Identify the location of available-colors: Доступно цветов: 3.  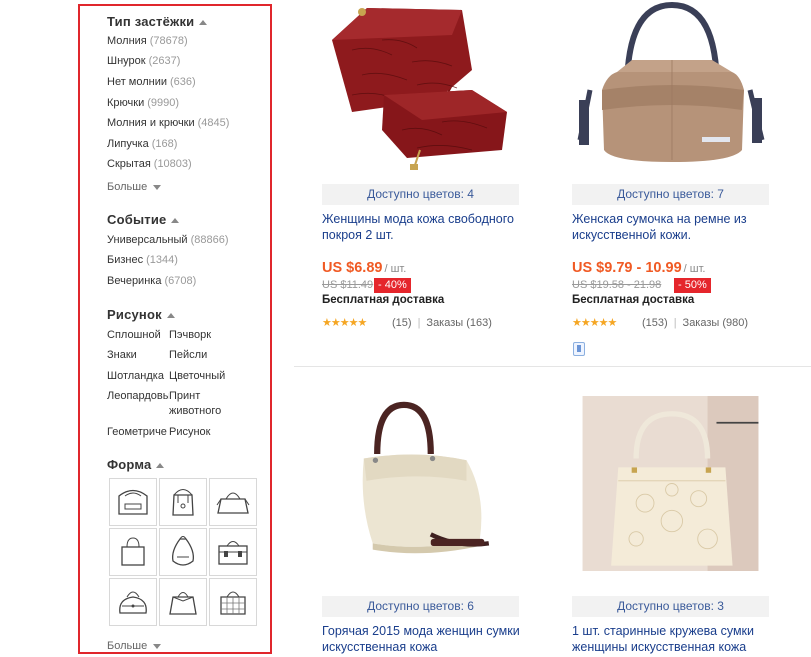
(670, 606).